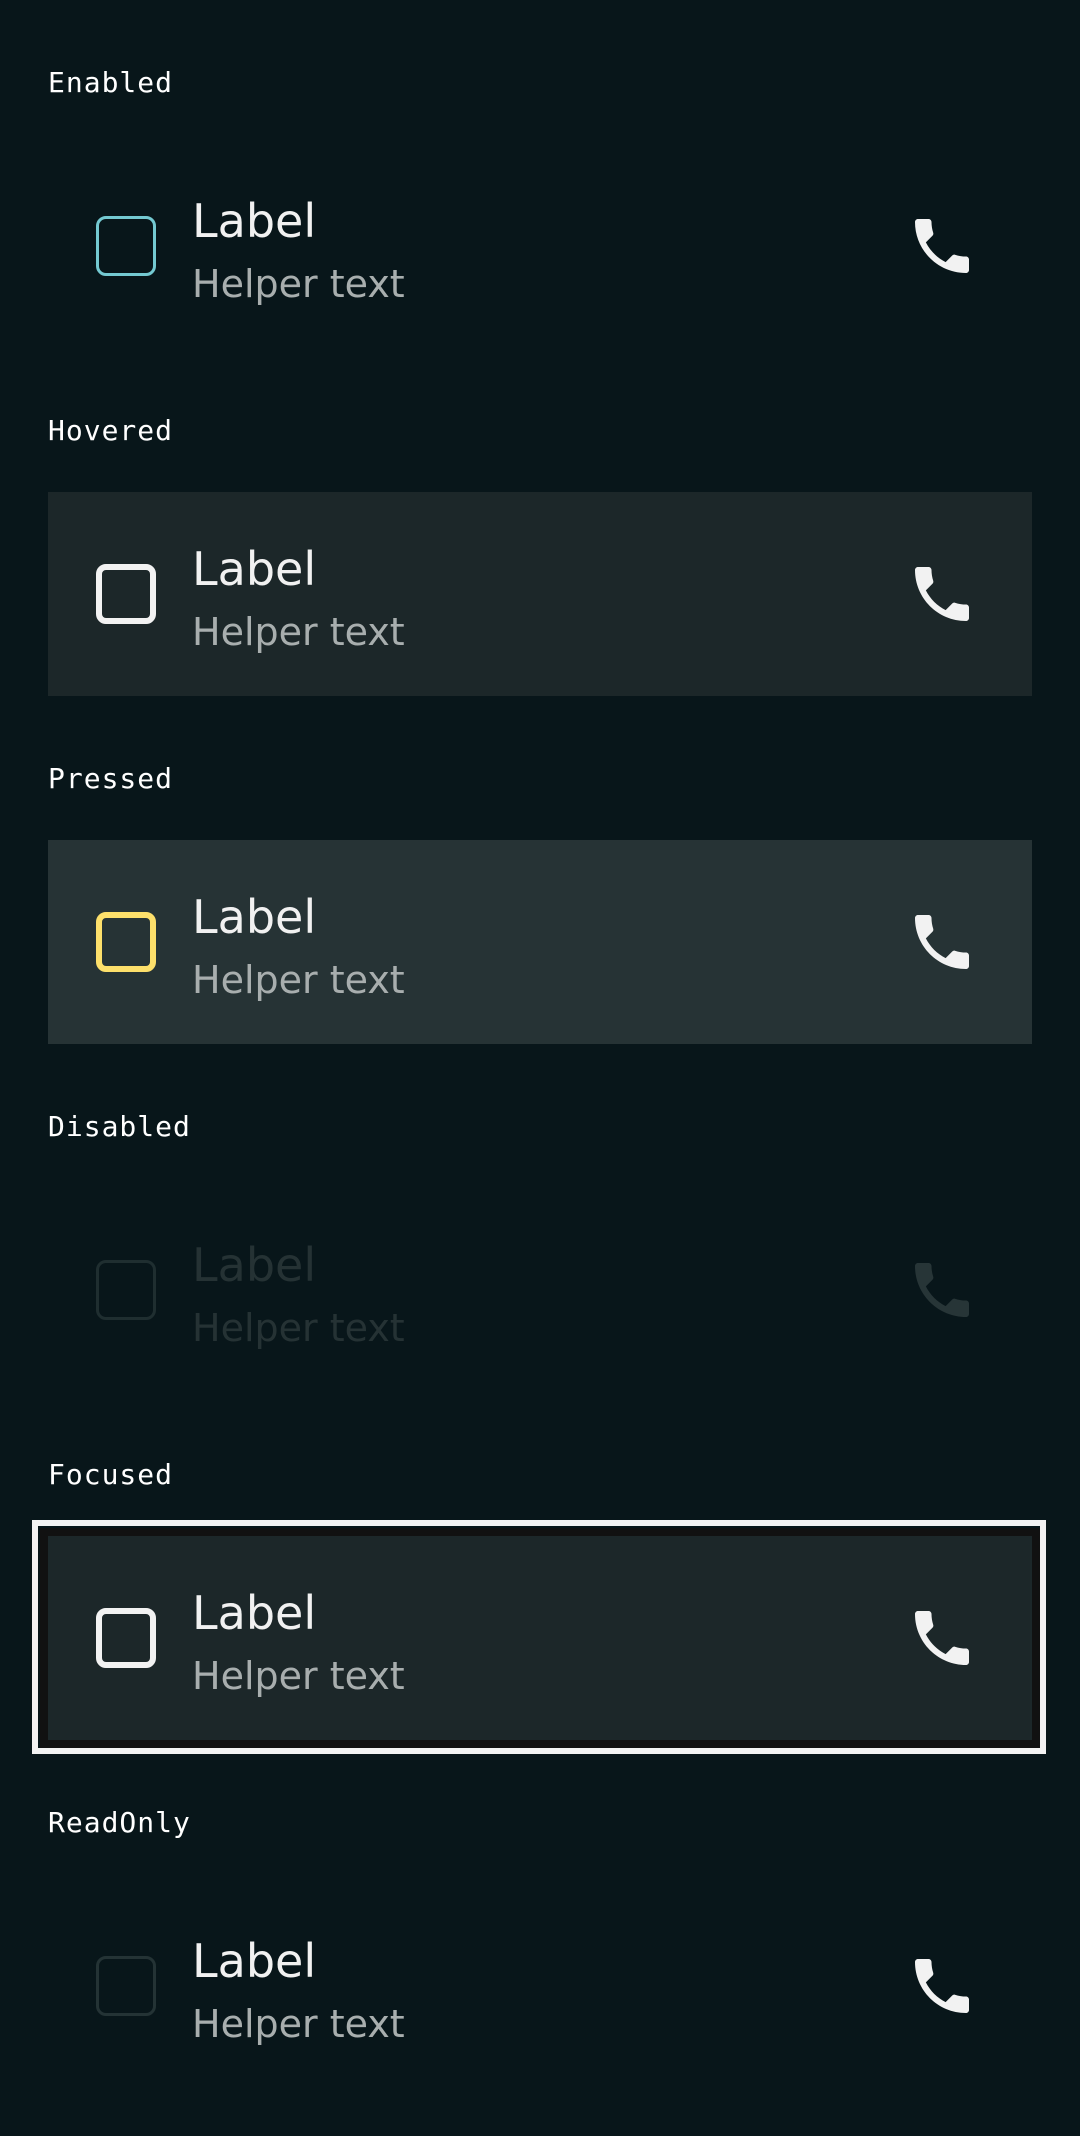 The height and width of the screenshot is (2136, 1080). Describe the element at coordinates (111, 82) in the screenshot. I see `state-title-enabled: Enabled` at that location.